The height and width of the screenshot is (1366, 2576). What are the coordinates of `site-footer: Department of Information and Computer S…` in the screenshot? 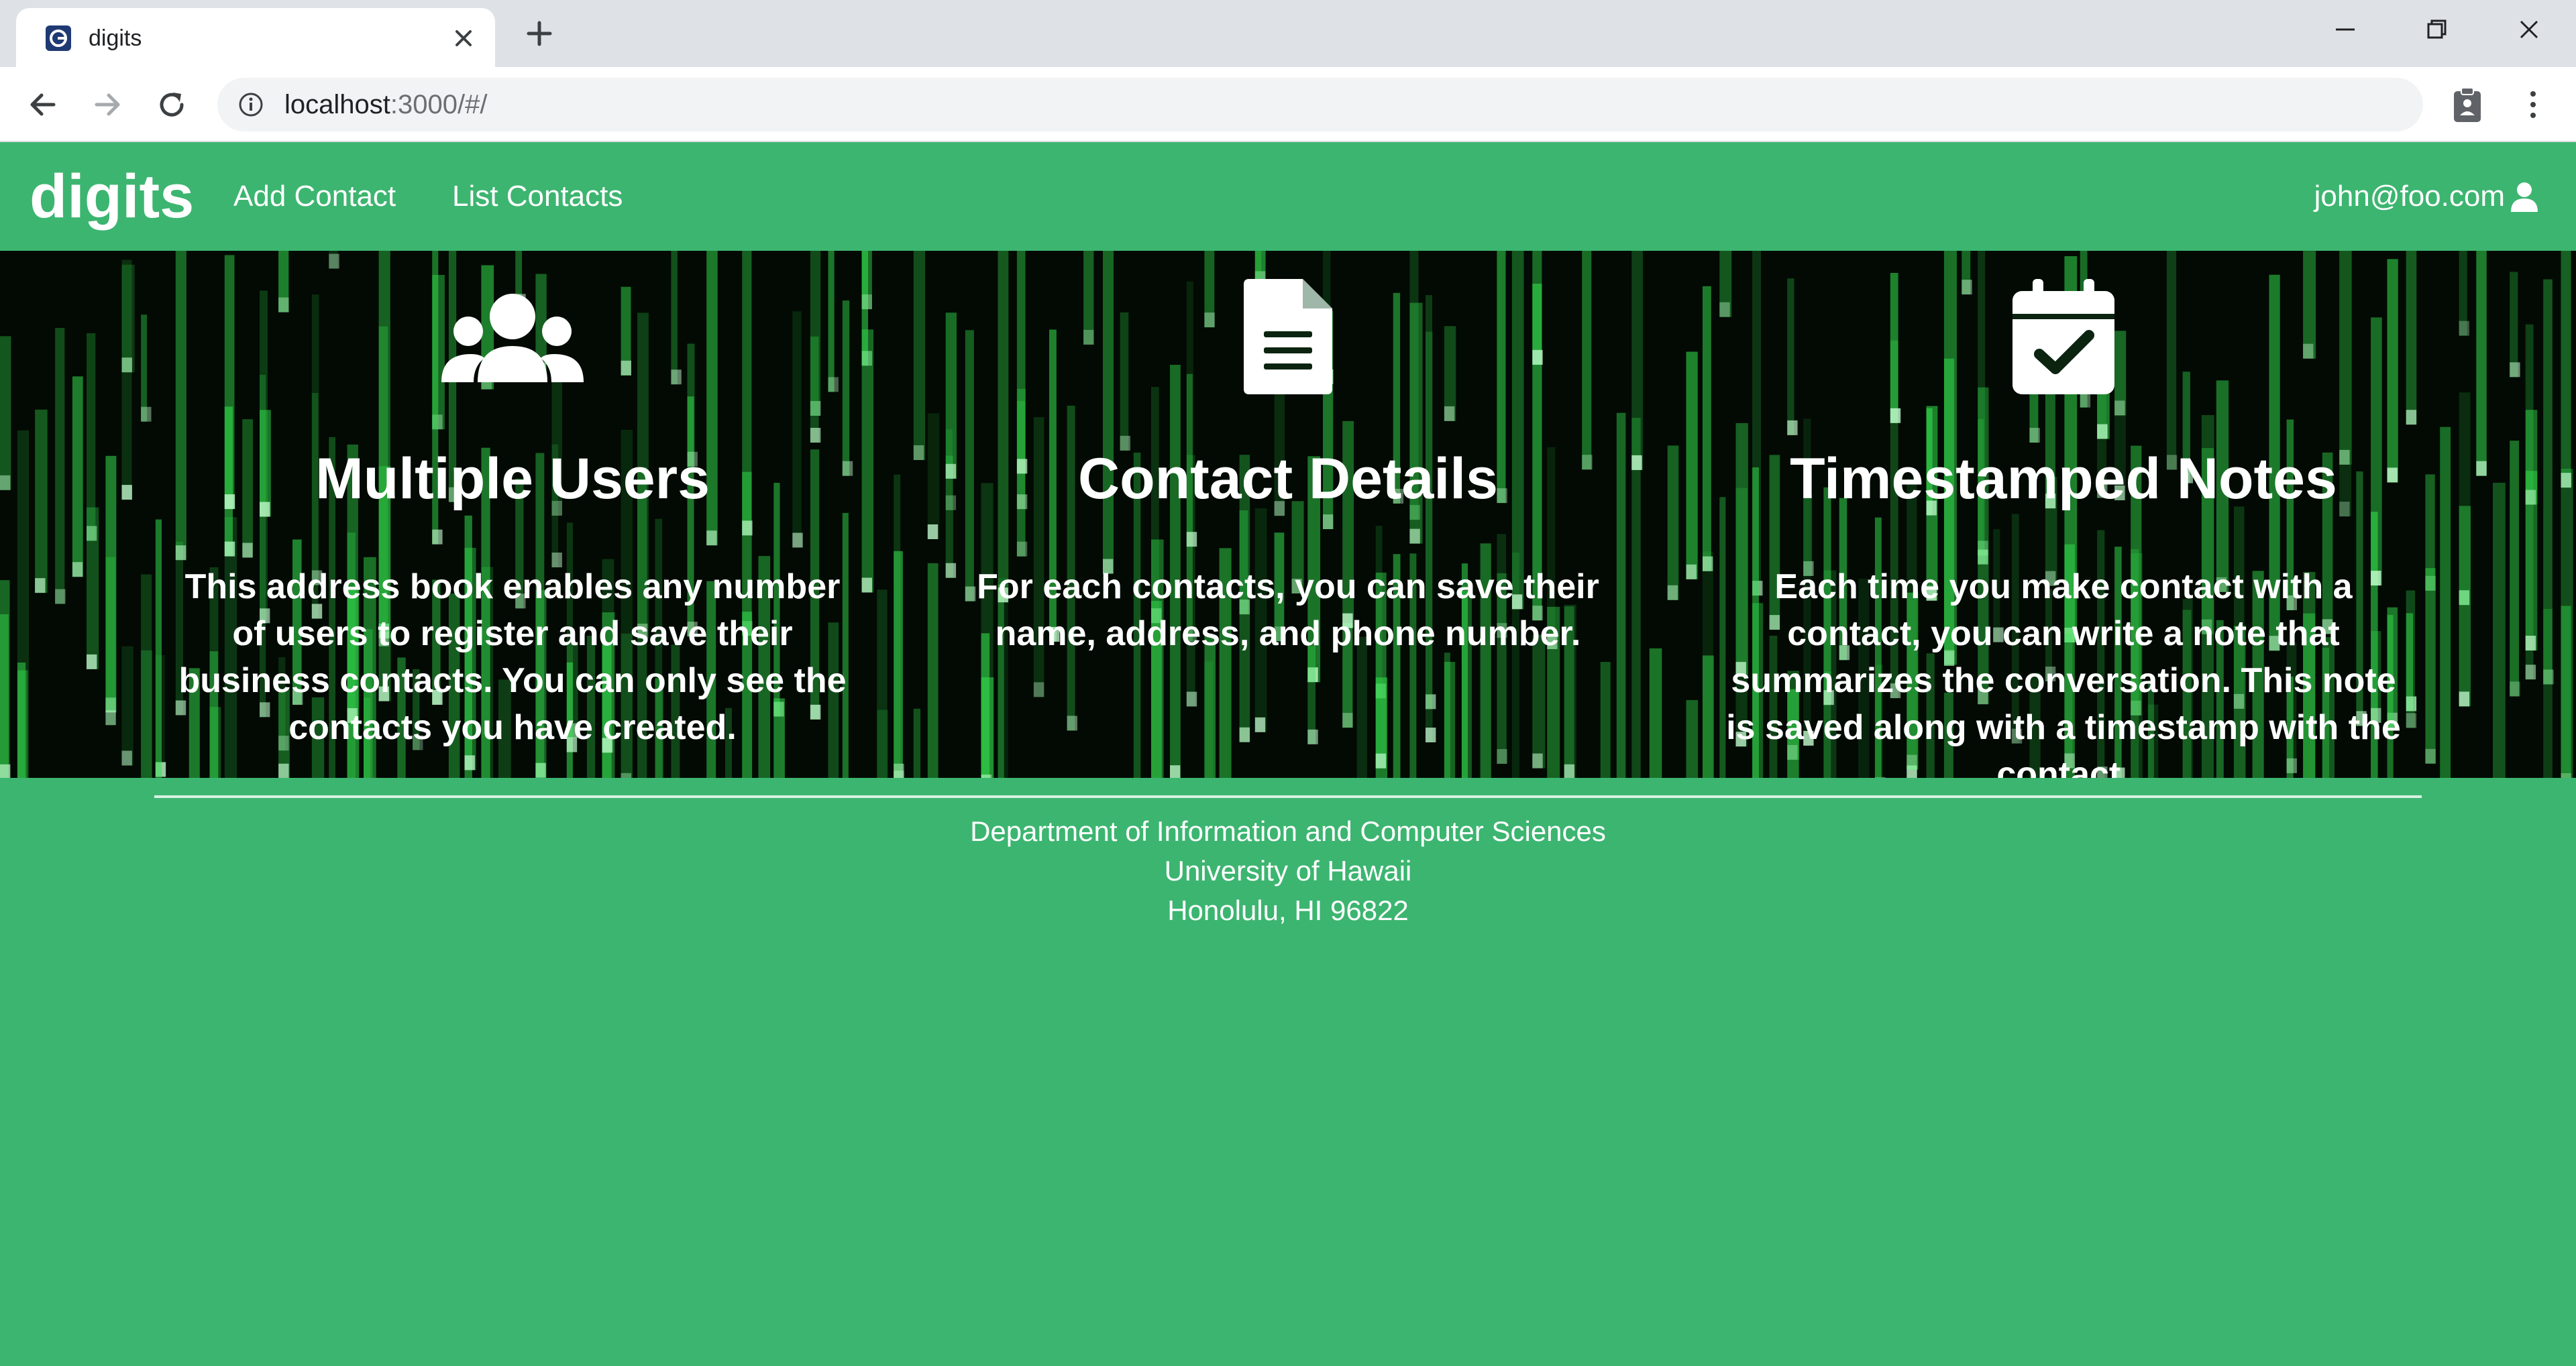 It's located at (1288, 870).